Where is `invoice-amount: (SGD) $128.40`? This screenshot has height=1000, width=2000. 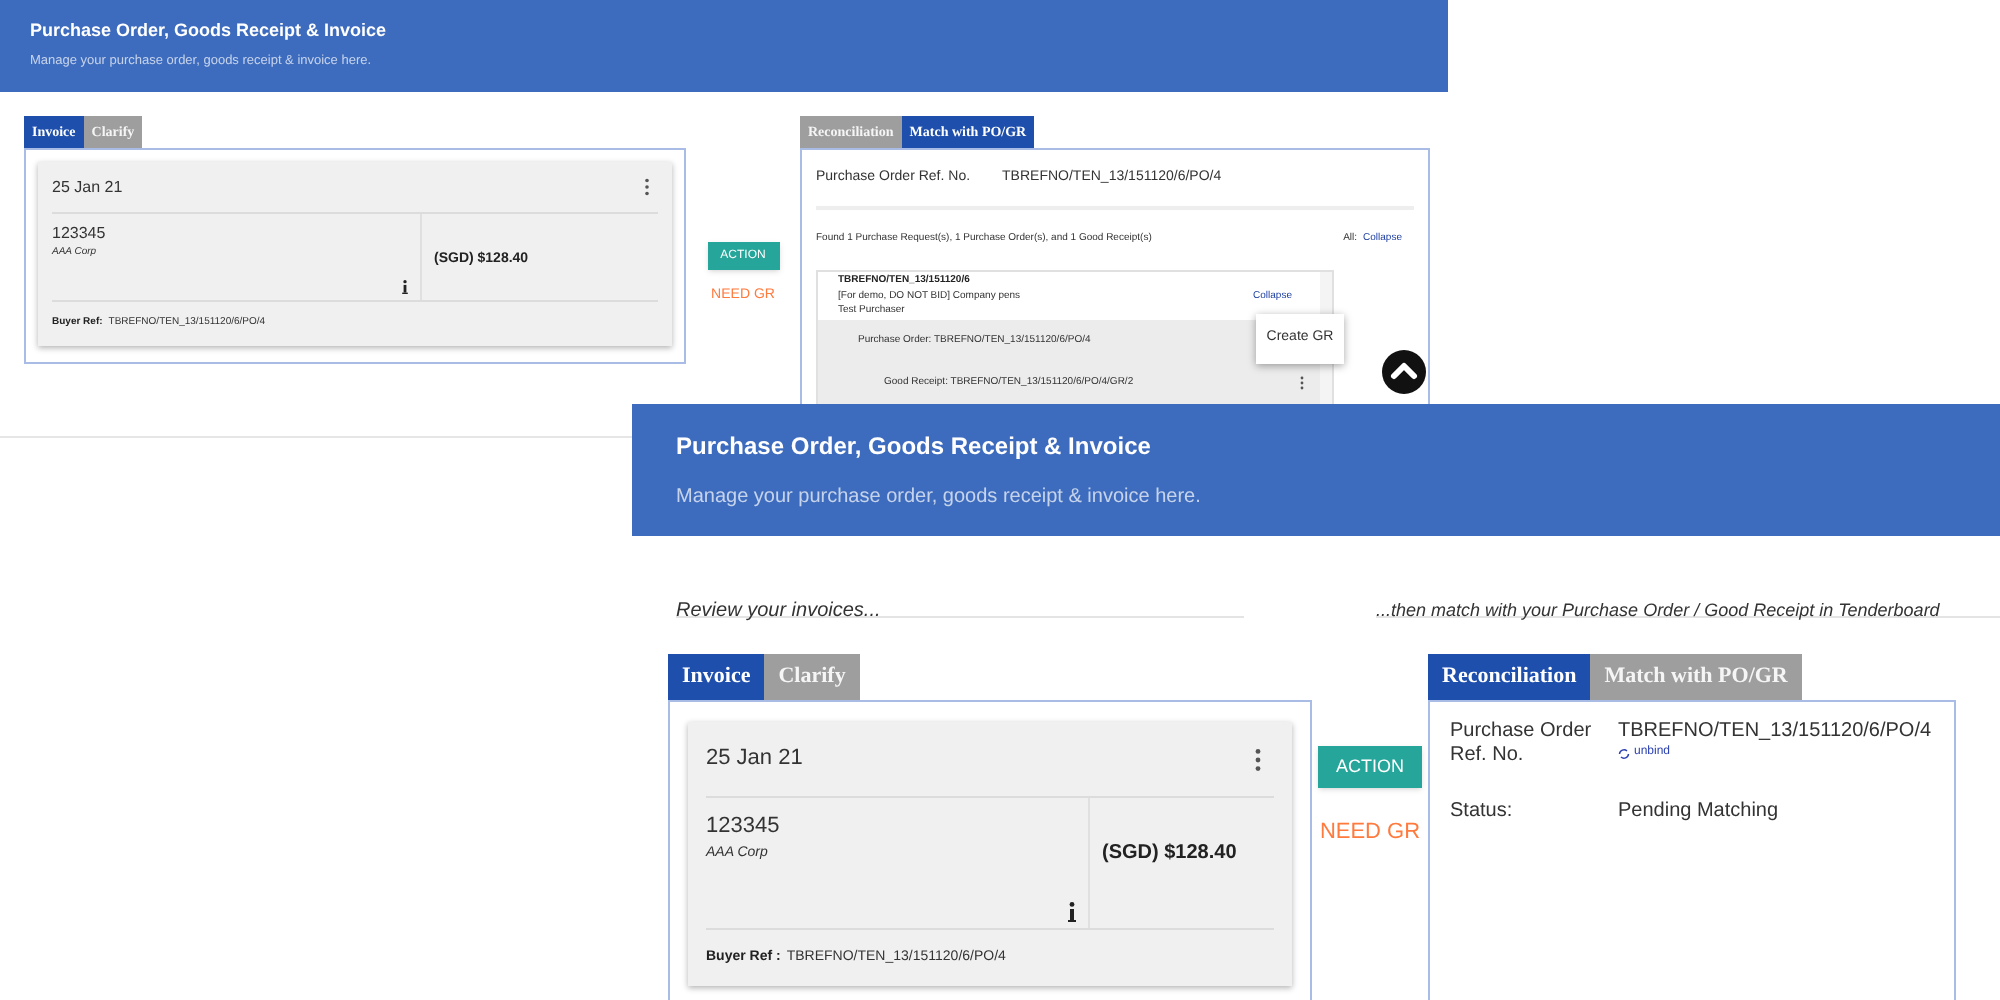 invoice-amount: (SGD) $128.40 is located at coordinates (1169, 853).